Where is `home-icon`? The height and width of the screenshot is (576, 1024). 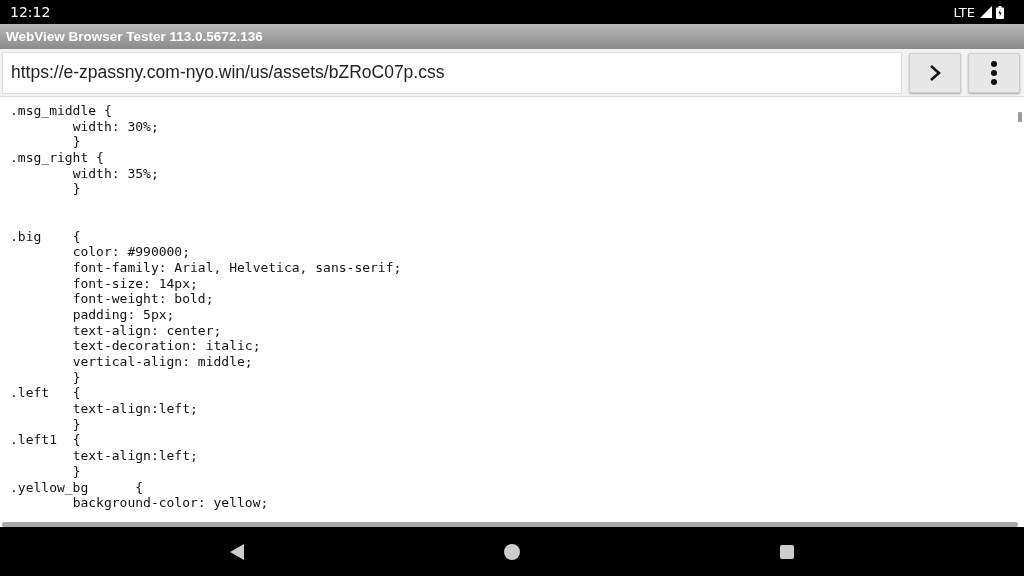
home-icon is located at coordinates (512, 551).